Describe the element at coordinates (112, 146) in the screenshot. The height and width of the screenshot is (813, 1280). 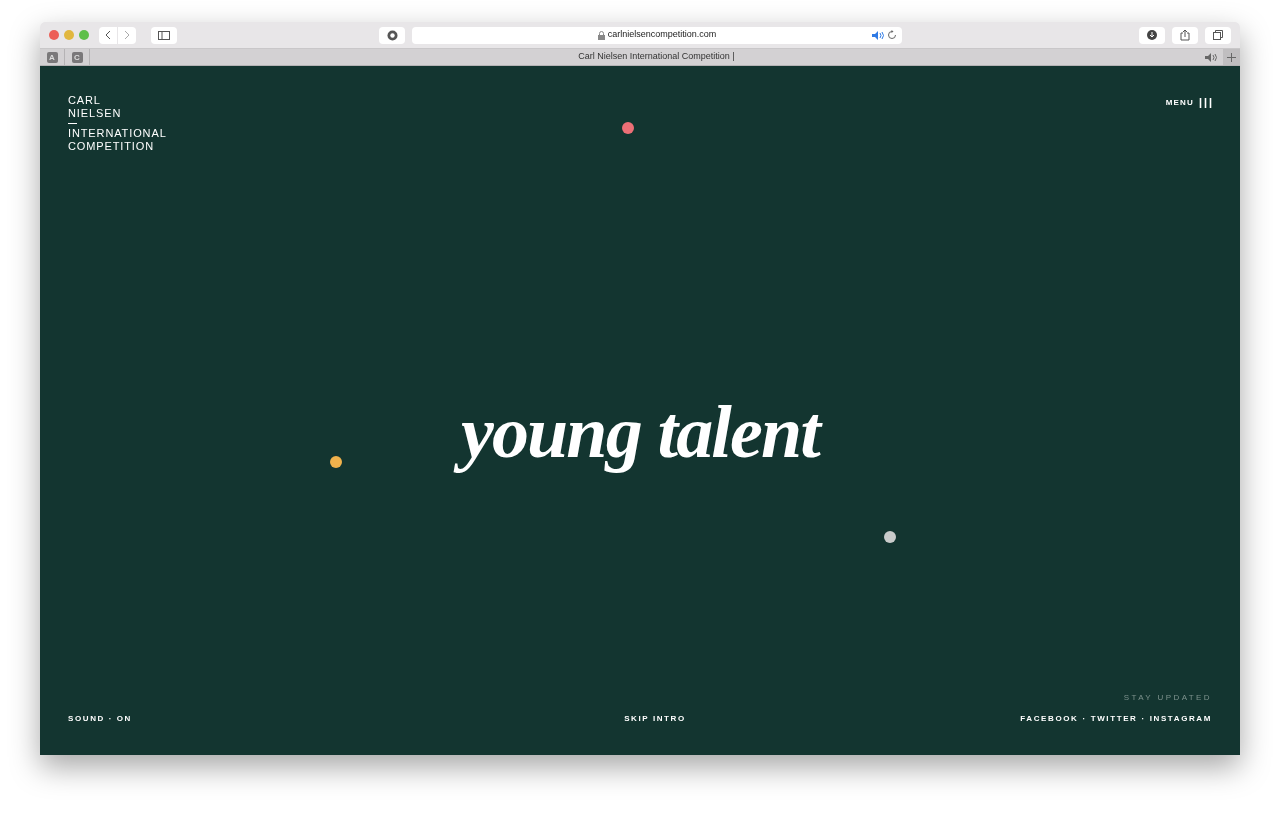
I see `logo-text: COMPETITION` at that location.